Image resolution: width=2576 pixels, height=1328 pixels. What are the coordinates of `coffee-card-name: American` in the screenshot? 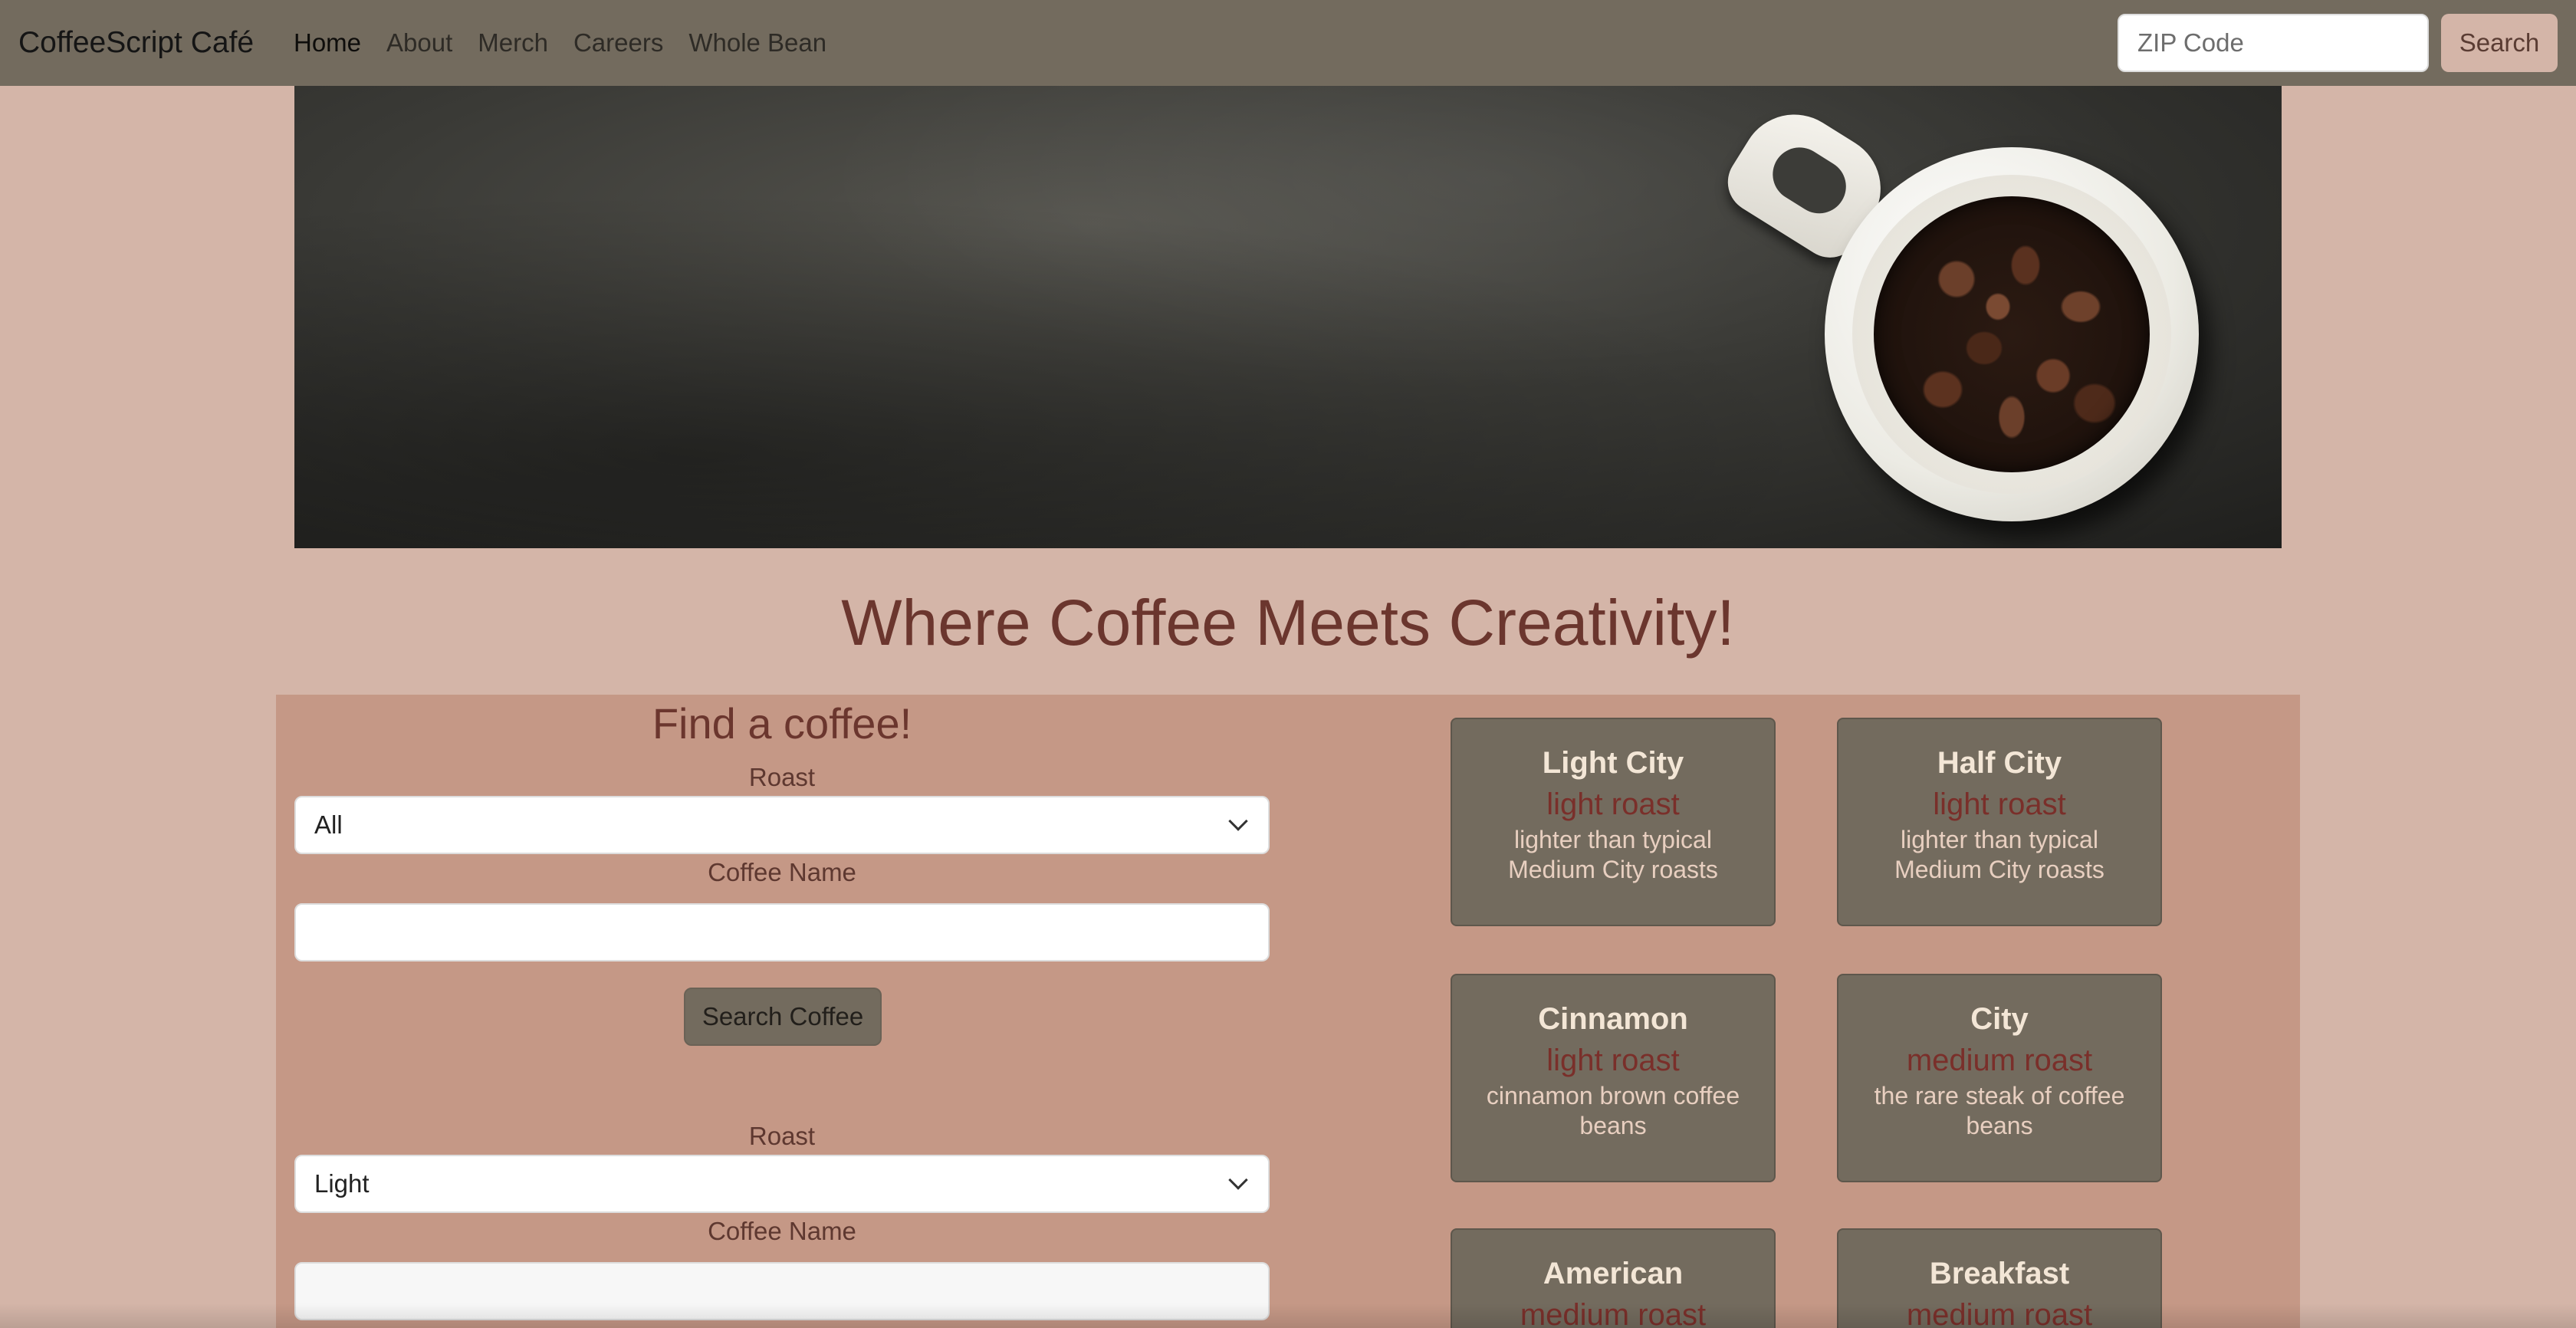 It's located at (1614, 1273).